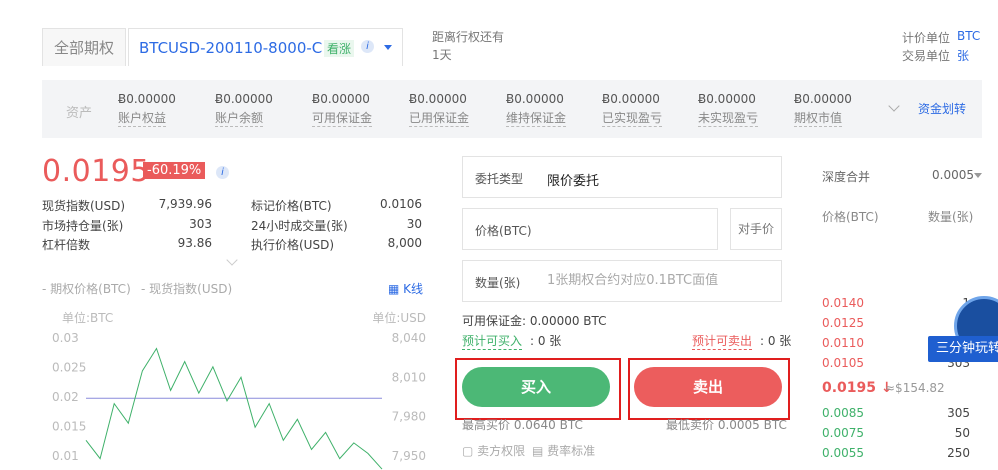 The width and height of the screenshot is (998, 470). I want to click on asset-label: 账户余额, so click(239, 119).